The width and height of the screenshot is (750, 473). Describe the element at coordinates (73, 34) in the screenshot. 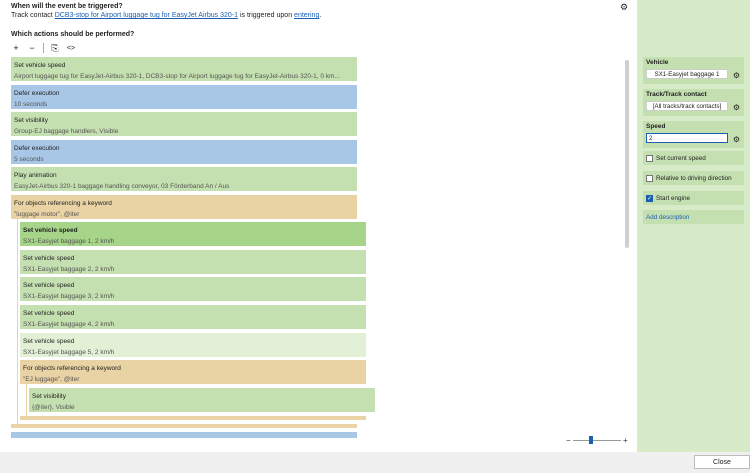

I see `question-actions: Which actions should be performed?` at that location.